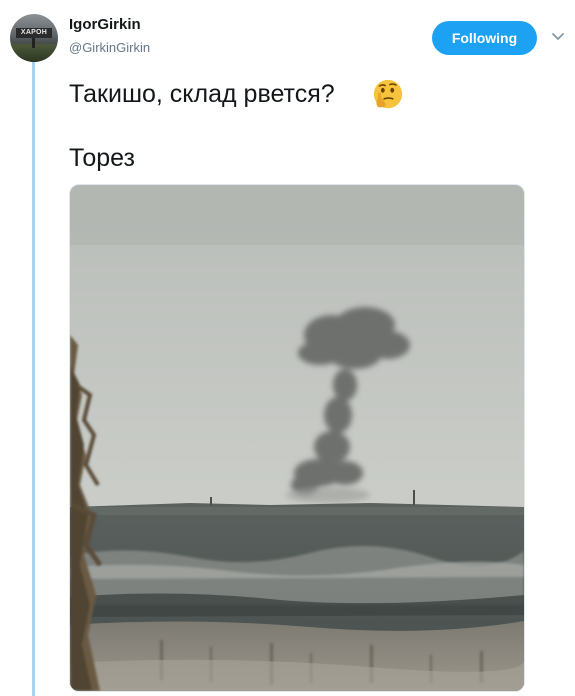 This screenshot has height=696, width=575. I want to click on user-handle: @GirkinGirkin, so click(109, 47).